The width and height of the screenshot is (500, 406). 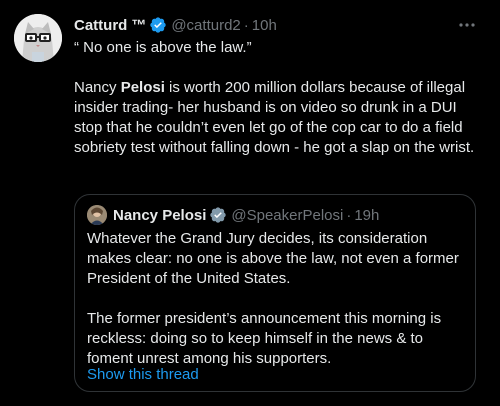 I want to click on quoted-author-name: Nancy Pelosi, so click(x=159, y=215).